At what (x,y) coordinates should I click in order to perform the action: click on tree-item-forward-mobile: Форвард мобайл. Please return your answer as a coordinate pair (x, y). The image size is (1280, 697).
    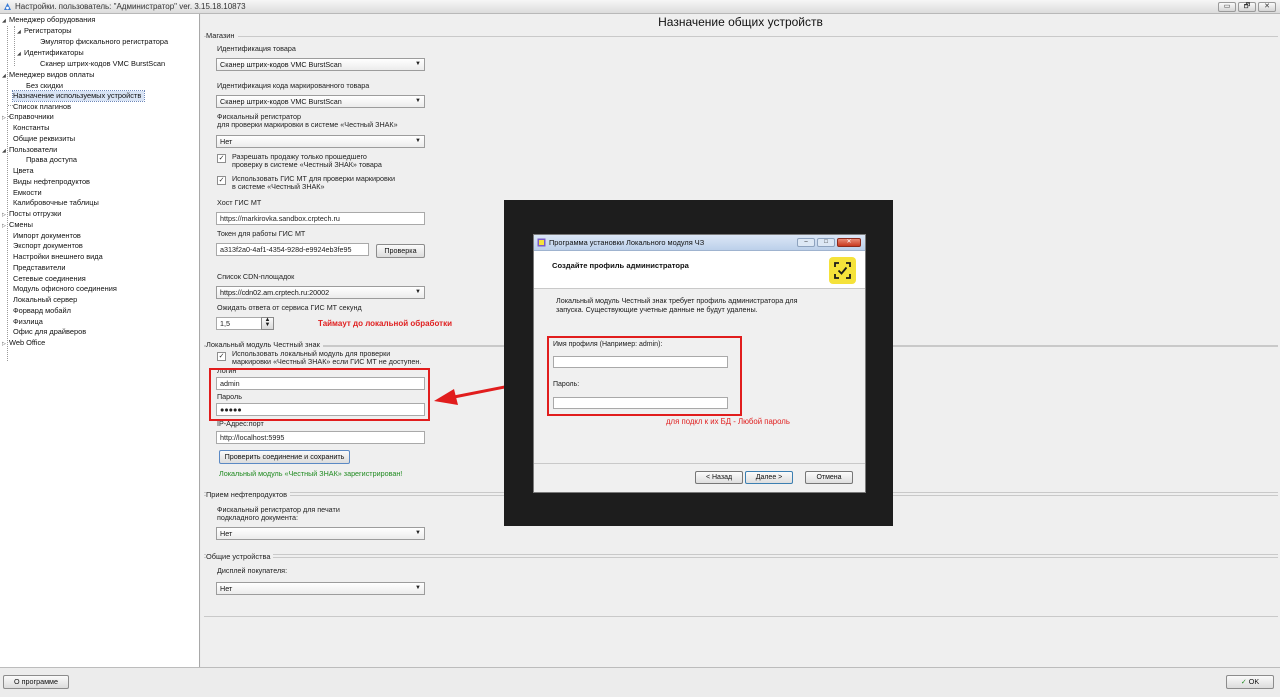
    Looking at the image, I should click on (42, 311).